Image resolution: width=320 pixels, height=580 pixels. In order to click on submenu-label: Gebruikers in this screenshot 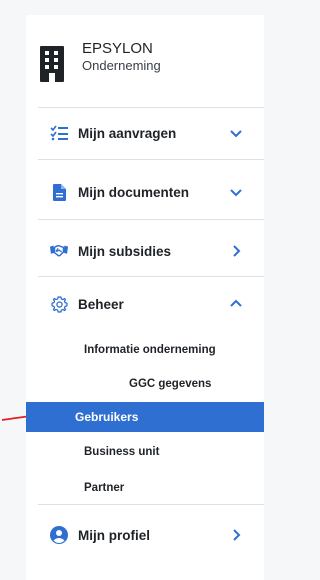, I will do `click(107, 417)`.